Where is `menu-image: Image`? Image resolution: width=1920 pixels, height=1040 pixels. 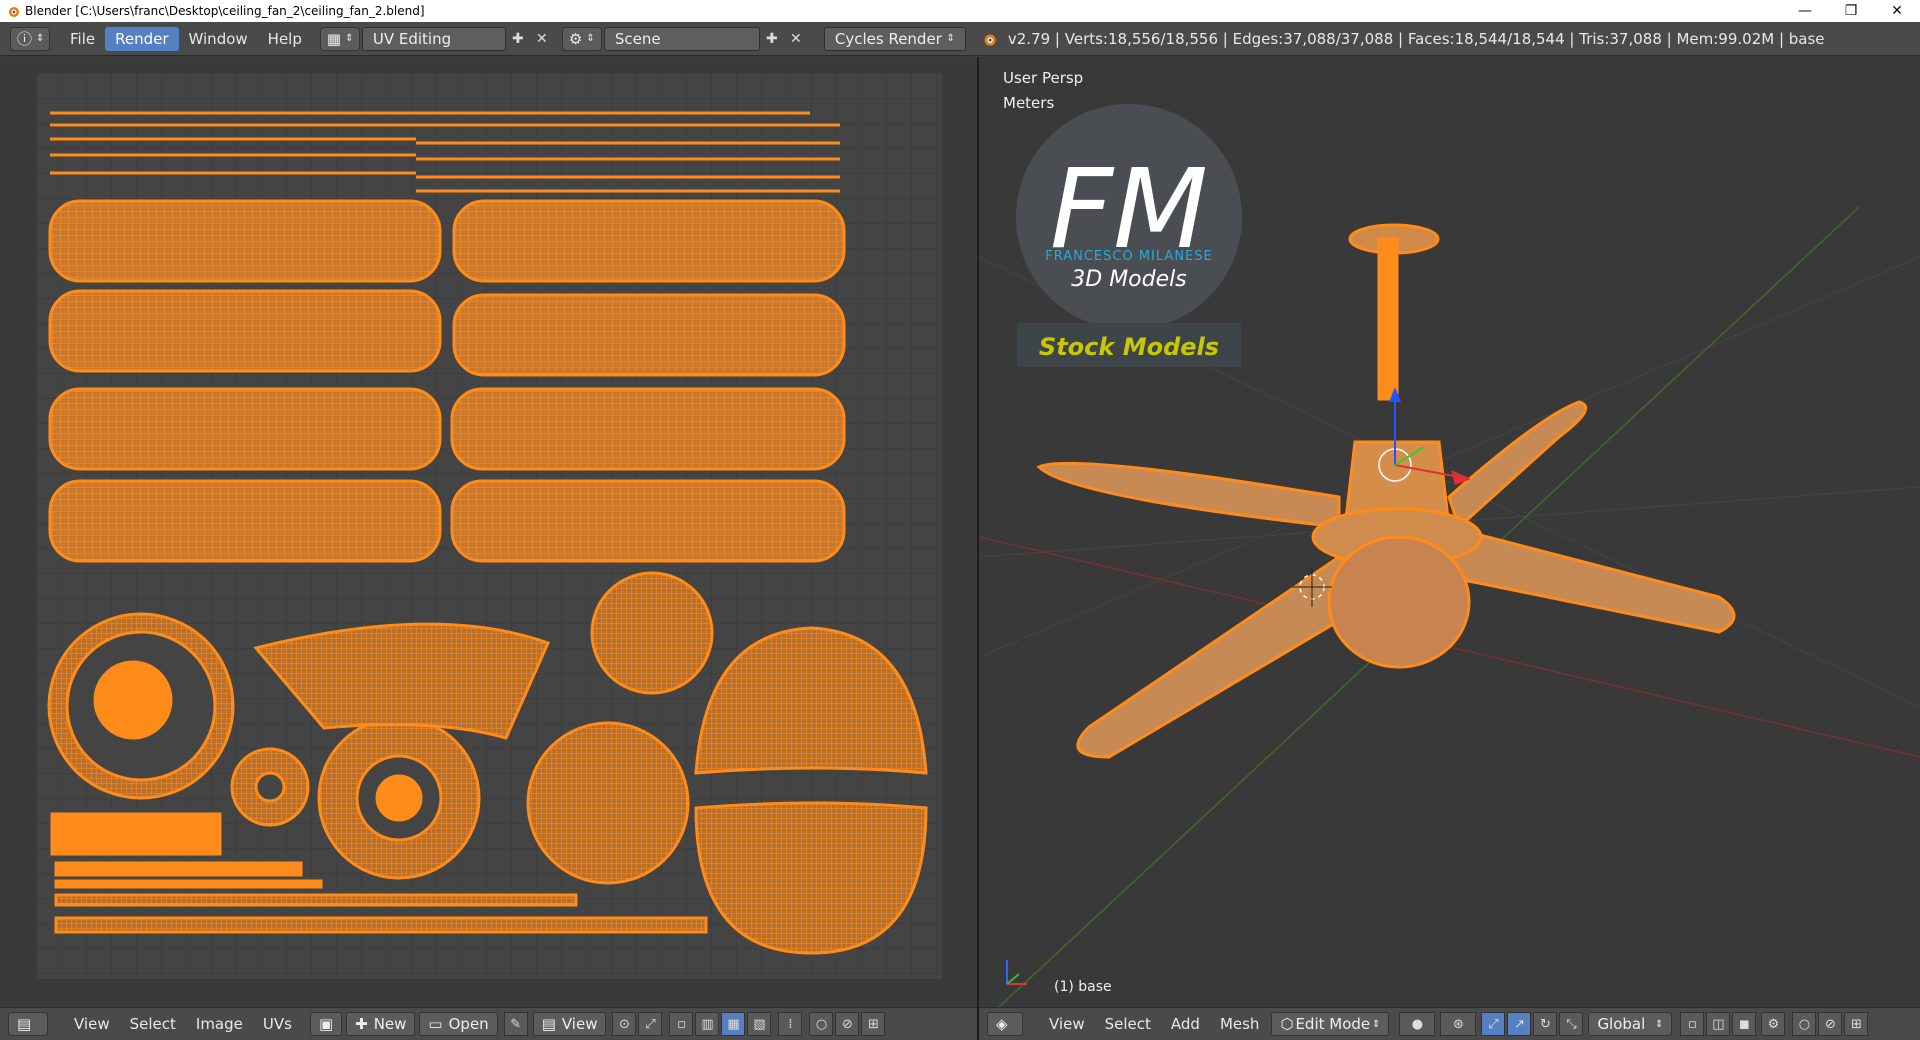 menu-image: Image is located at coordinates (219, 1024).